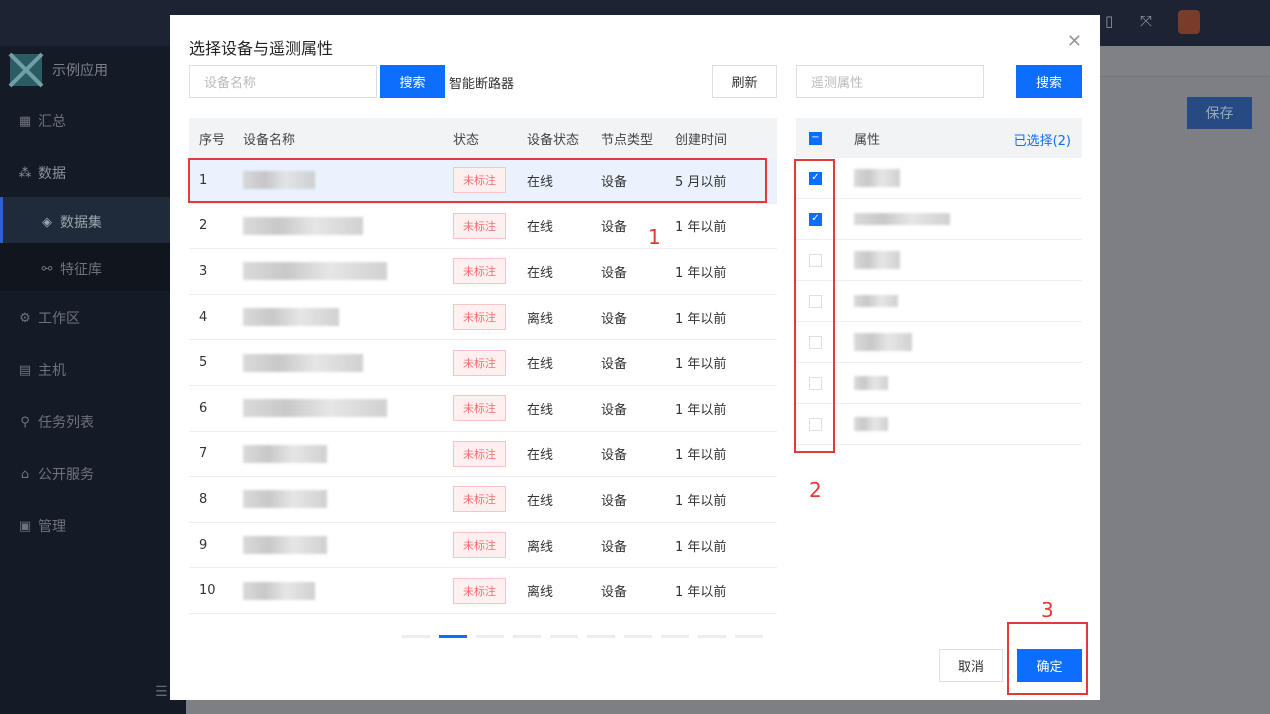 The width and height of the screenshot is (1270, 714). What do you see at coordinates (654, 237) in the screenshot?
I see `annotation-label-1: 1` at bounding box center [654, 237].